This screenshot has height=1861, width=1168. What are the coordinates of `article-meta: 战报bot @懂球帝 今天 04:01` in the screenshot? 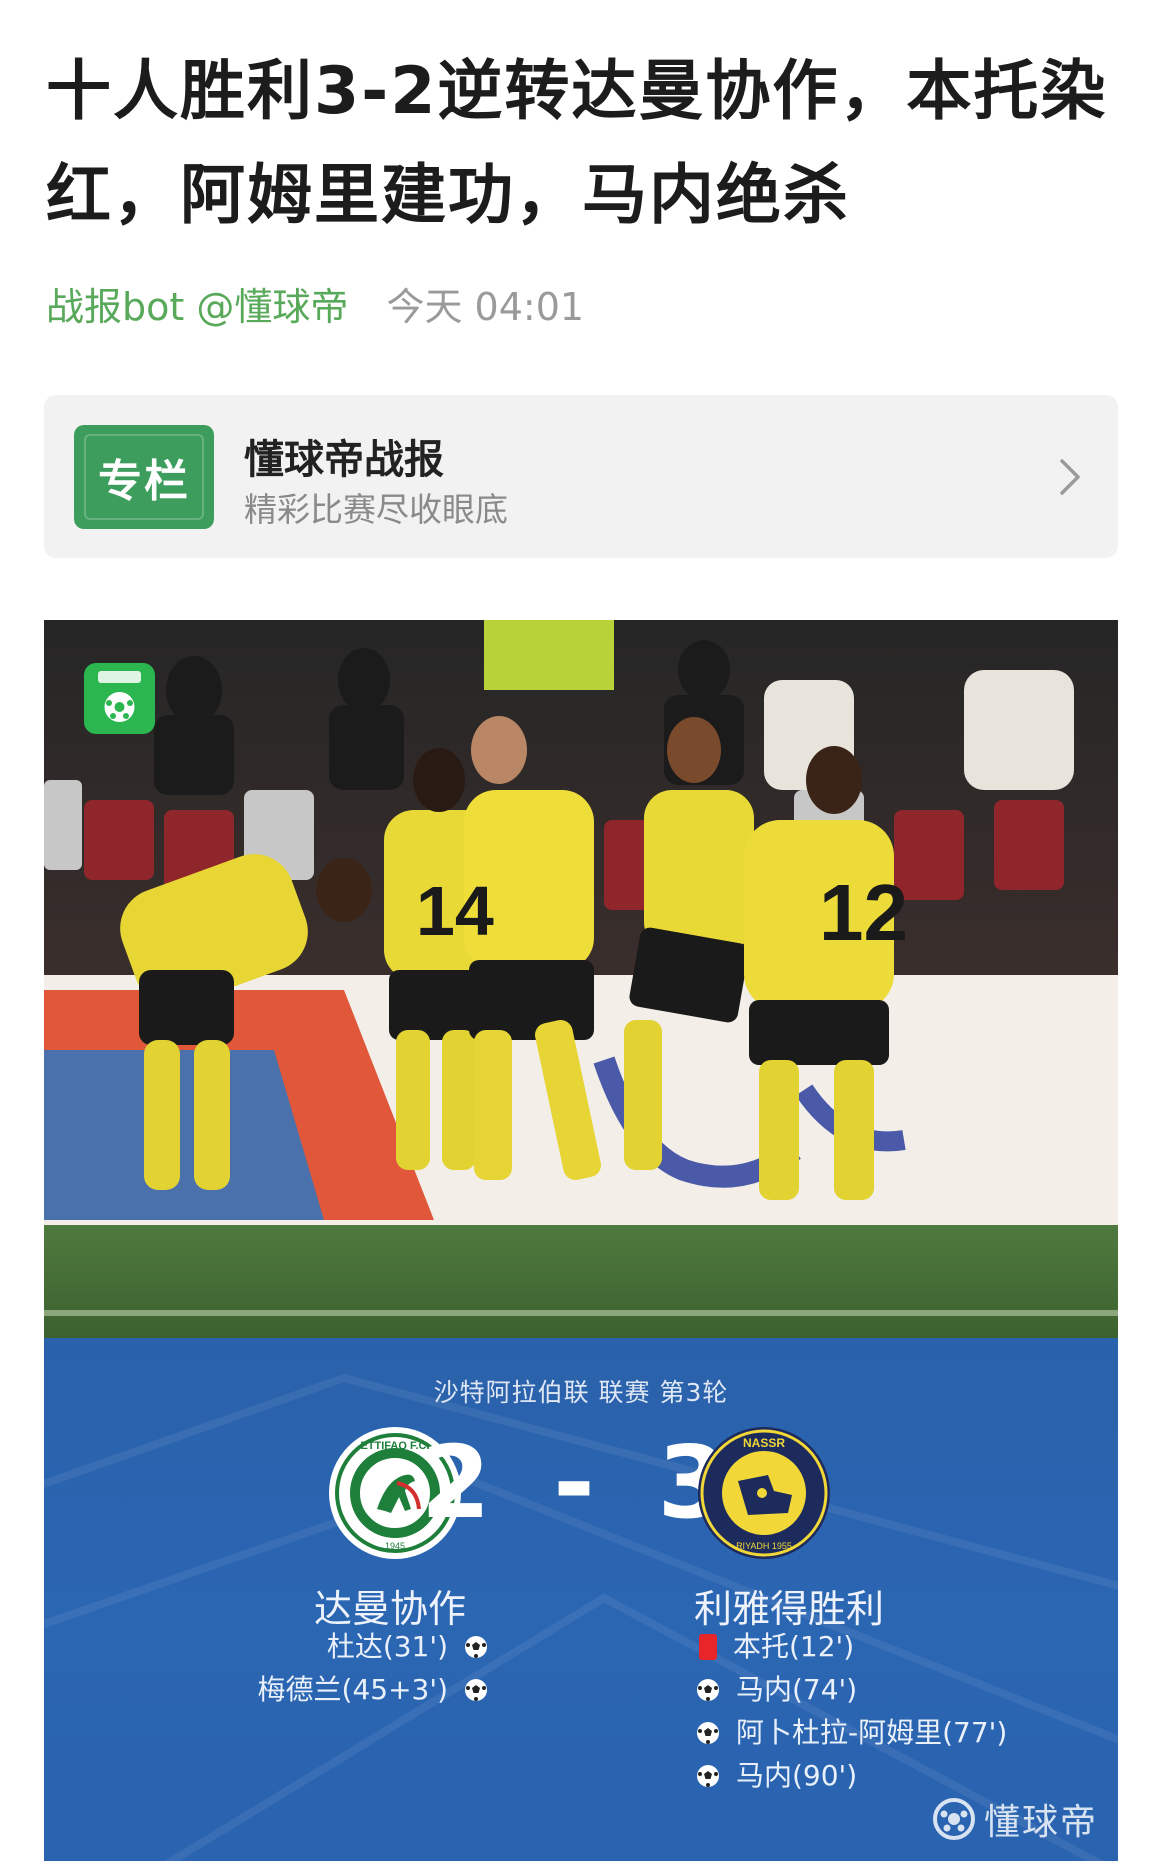 It's located at (315, 307).